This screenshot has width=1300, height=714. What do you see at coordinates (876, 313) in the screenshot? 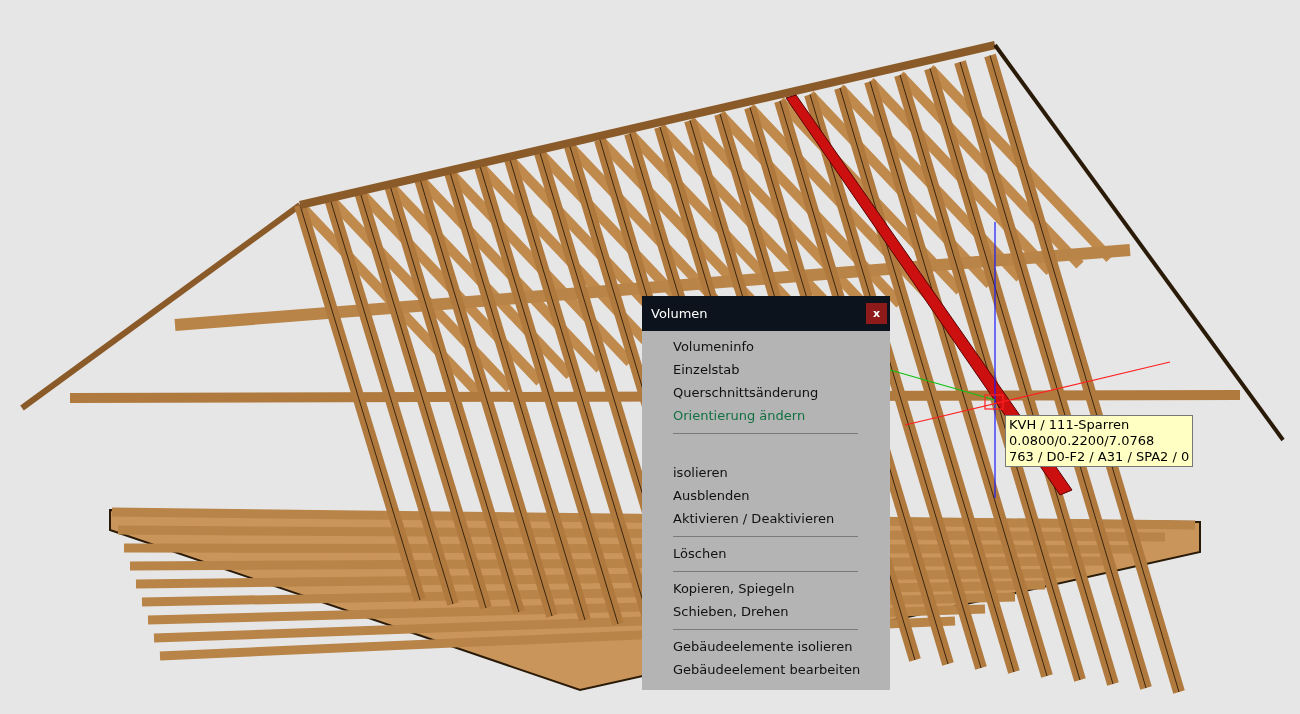
I see `close-button: x` at bounding box center [876, 313].